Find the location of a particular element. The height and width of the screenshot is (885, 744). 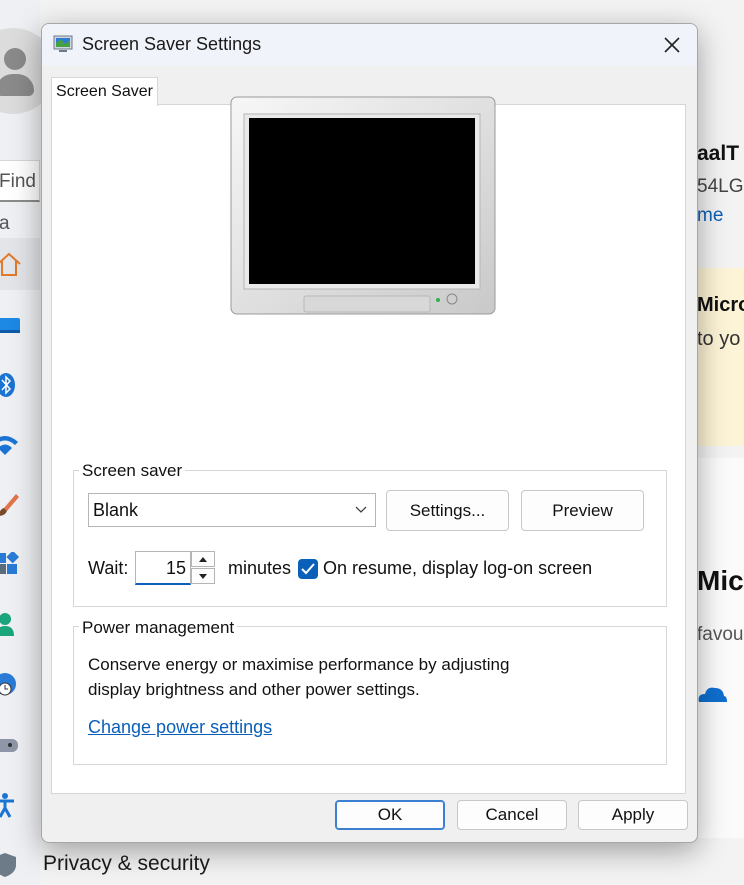

power-management-group-label: Power management is located at coordinates (158, 628).